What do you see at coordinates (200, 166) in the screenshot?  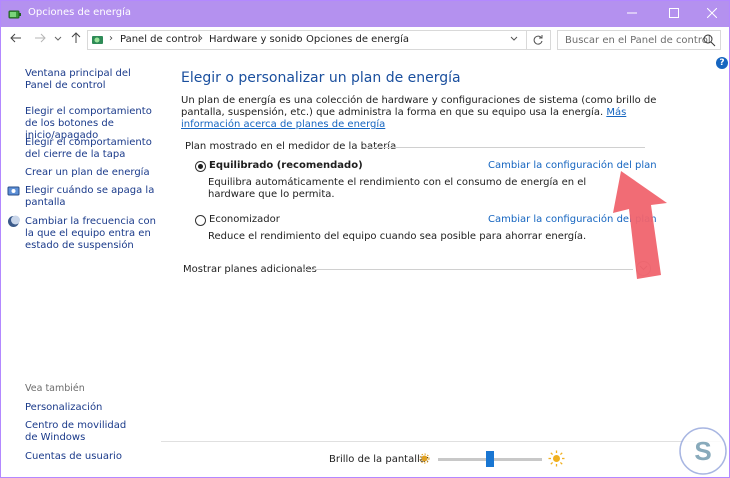 I see `plan-radio-equilibrado` at bounding box center [200, 166].